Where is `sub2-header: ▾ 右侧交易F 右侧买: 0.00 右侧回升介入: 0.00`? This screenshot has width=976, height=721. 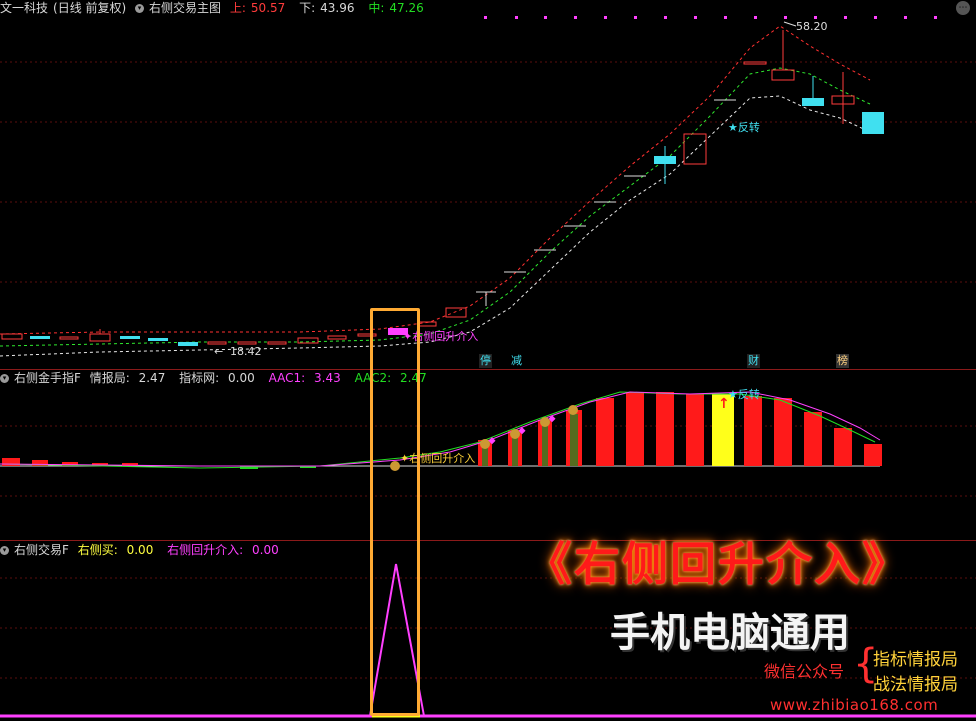
sub2-header: ▾ 右侧交易F 右侧买: 0.00 右侧回升介入: 0.00 is located at coordinates (144, 550).